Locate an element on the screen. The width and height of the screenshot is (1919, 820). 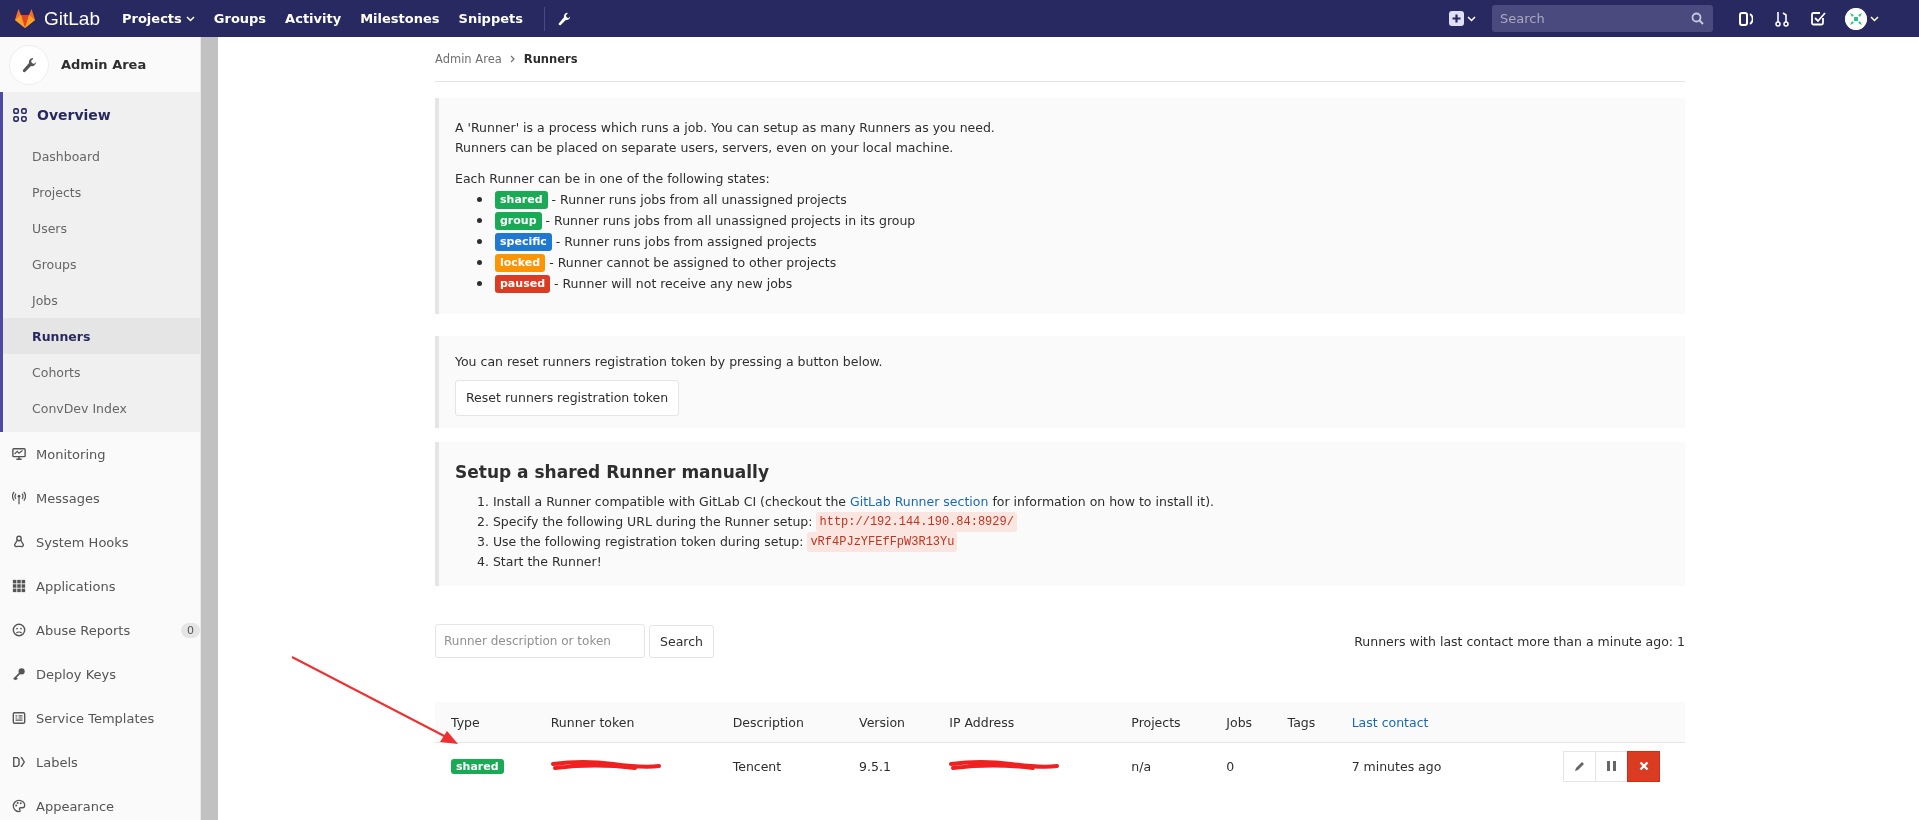
code-snippet: http://192.144.190.84:8929/ is located at coordinates (916, 522).